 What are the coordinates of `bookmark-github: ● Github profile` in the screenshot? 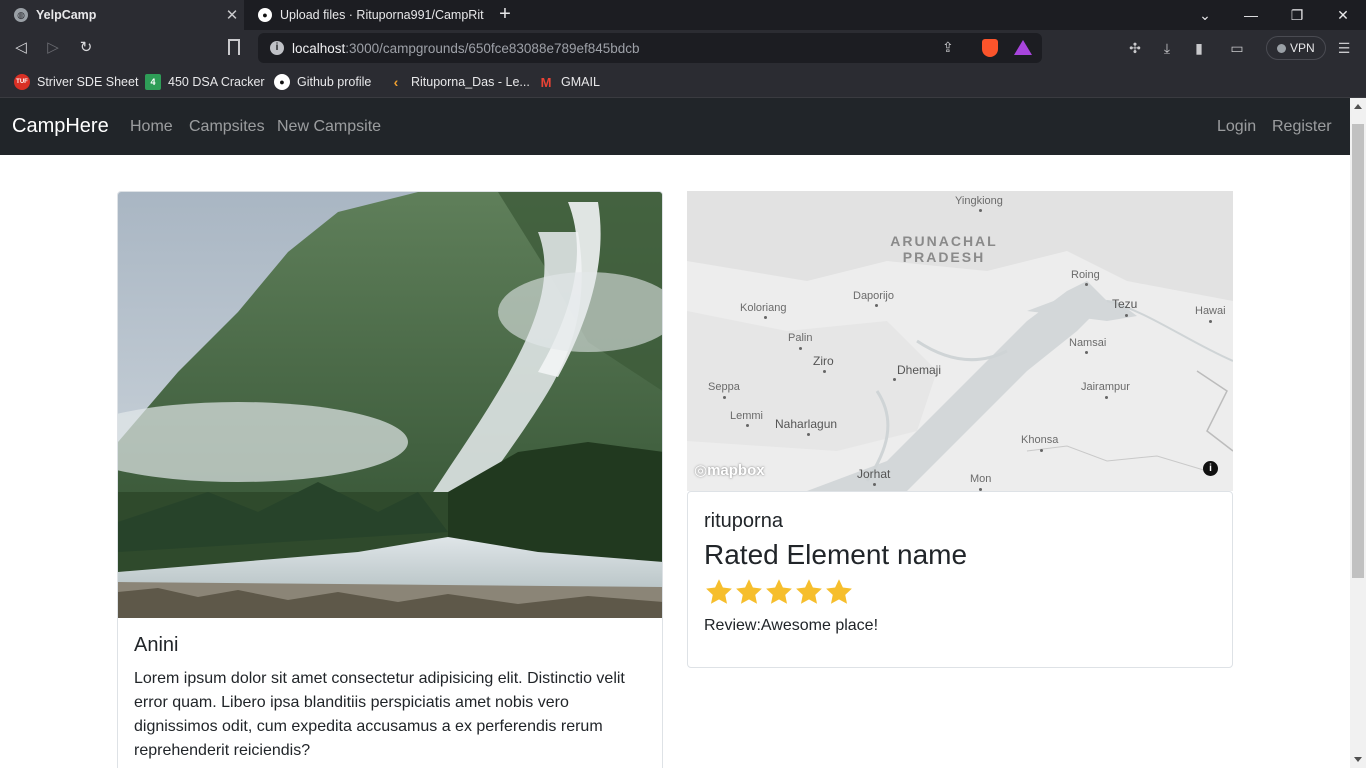 It's located at (322, 82).